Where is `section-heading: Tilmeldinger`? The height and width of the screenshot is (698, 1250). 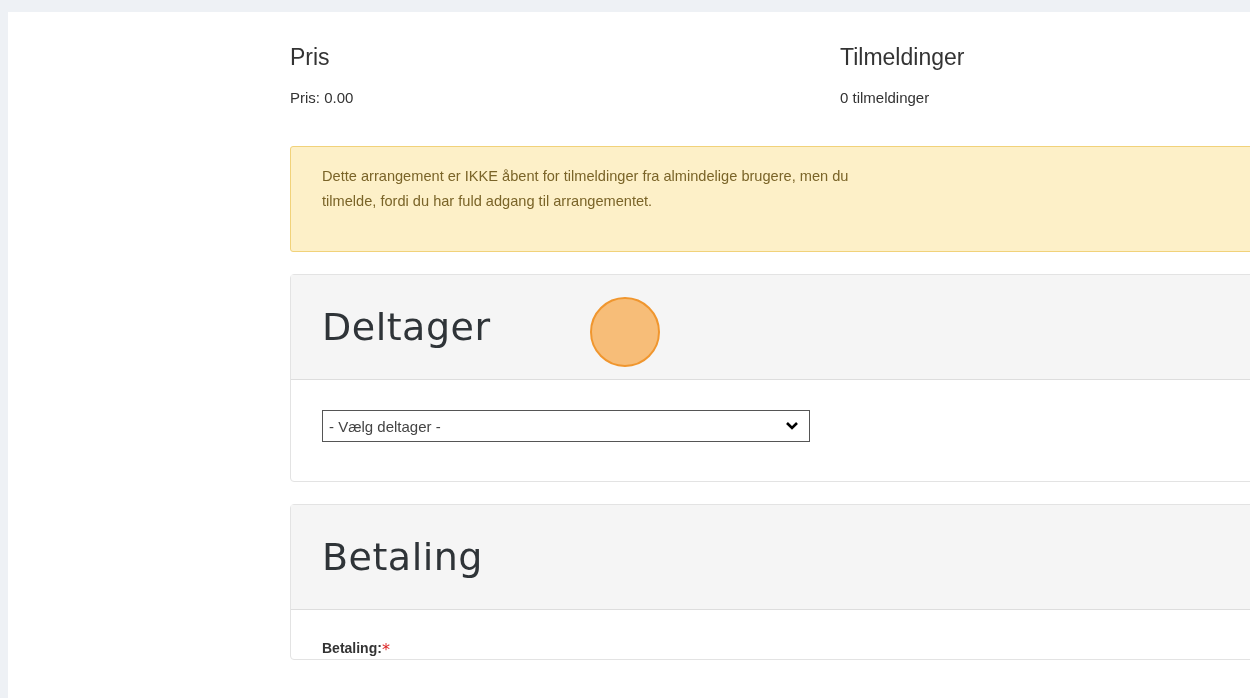 section-heading: Tilmeldinger is located at coordinates (903, 57).